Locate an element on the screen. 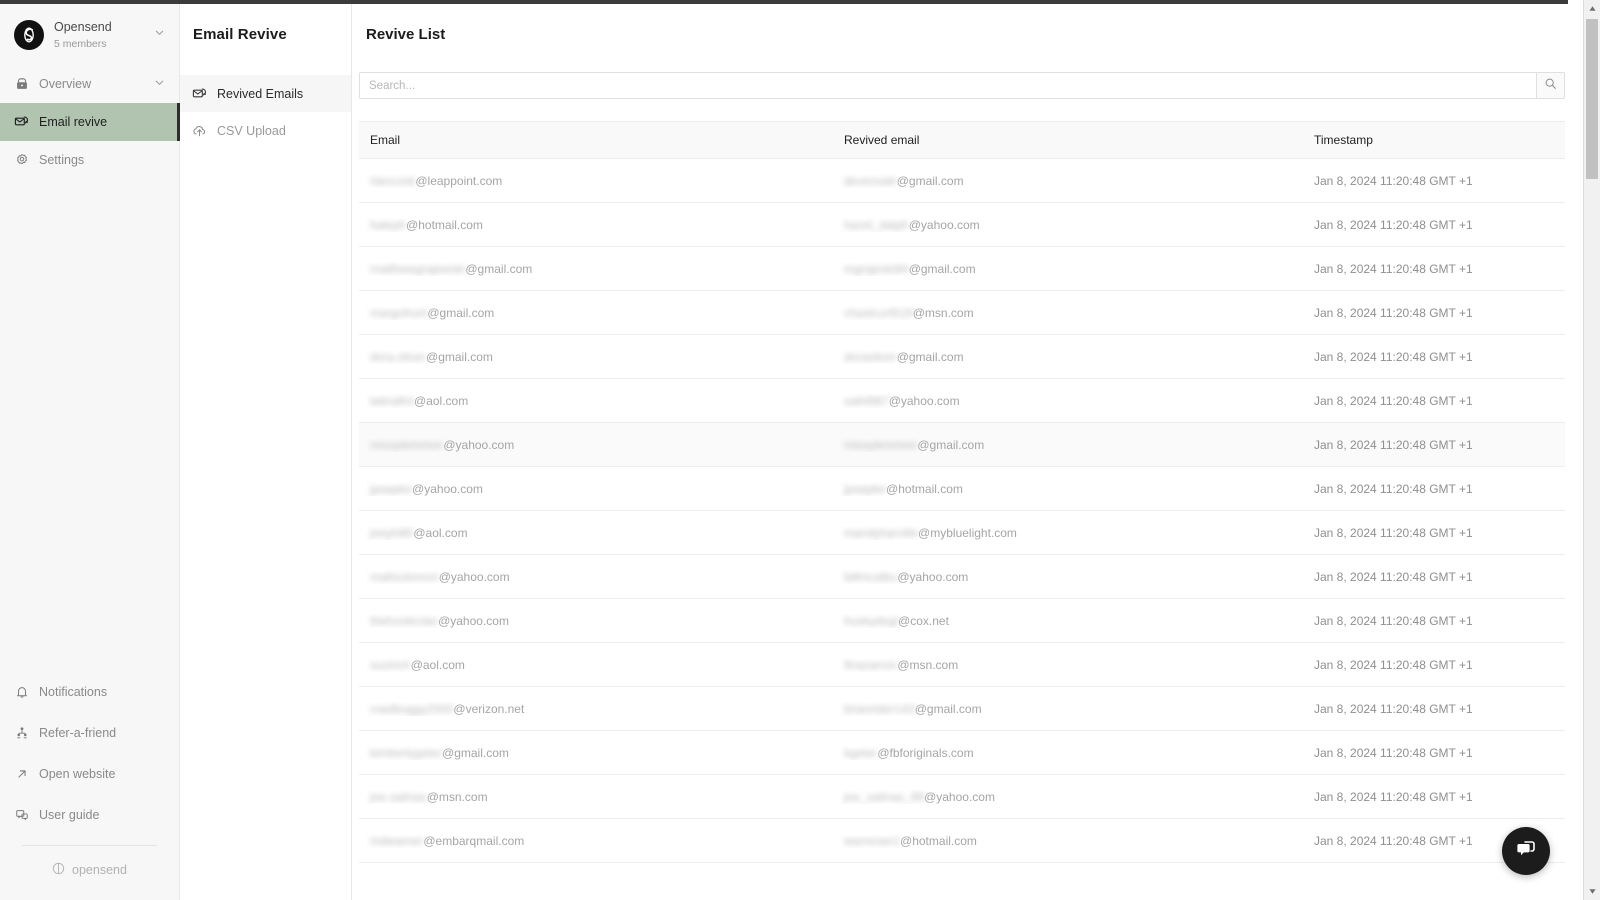 This screenshot has width=1600, height=900. org-switcher: Opensend 5 members is located at coordinates (89, 34).